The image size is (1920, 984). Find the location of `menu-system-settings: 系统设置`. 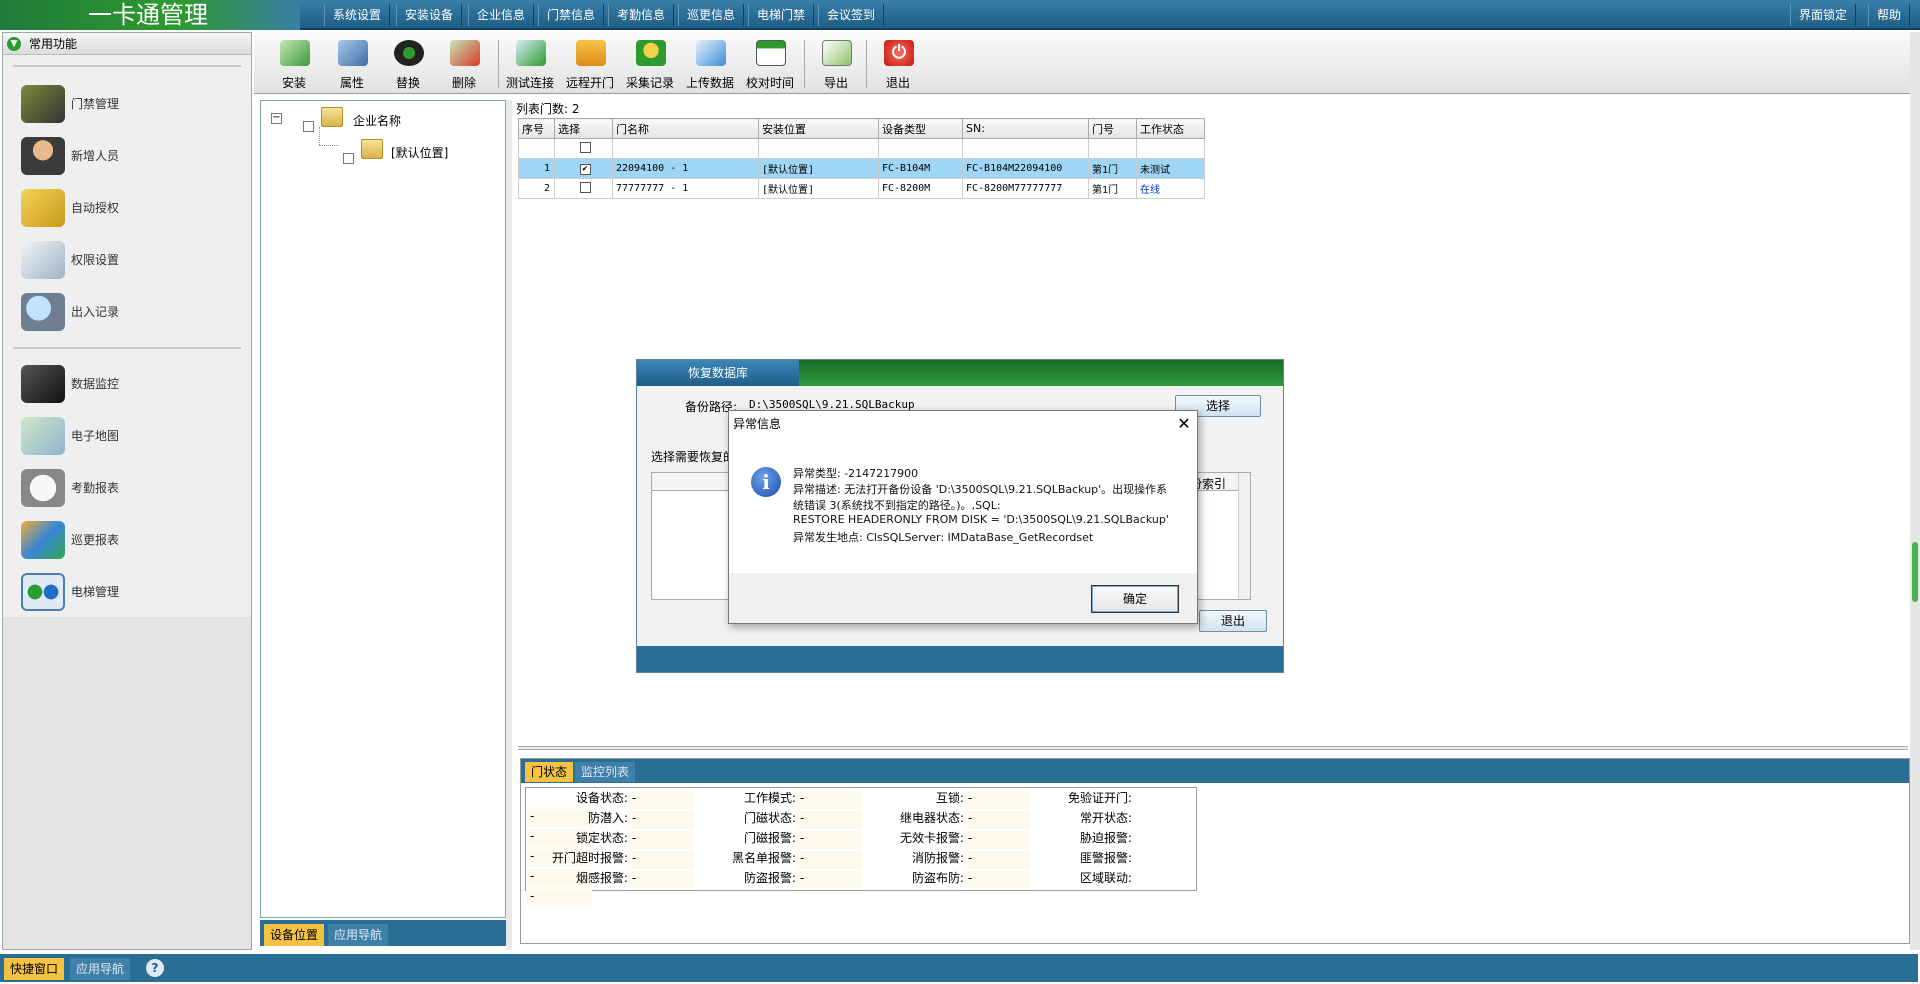

menu-system-settings: 系统设置 is located at coordinates (357, 15).